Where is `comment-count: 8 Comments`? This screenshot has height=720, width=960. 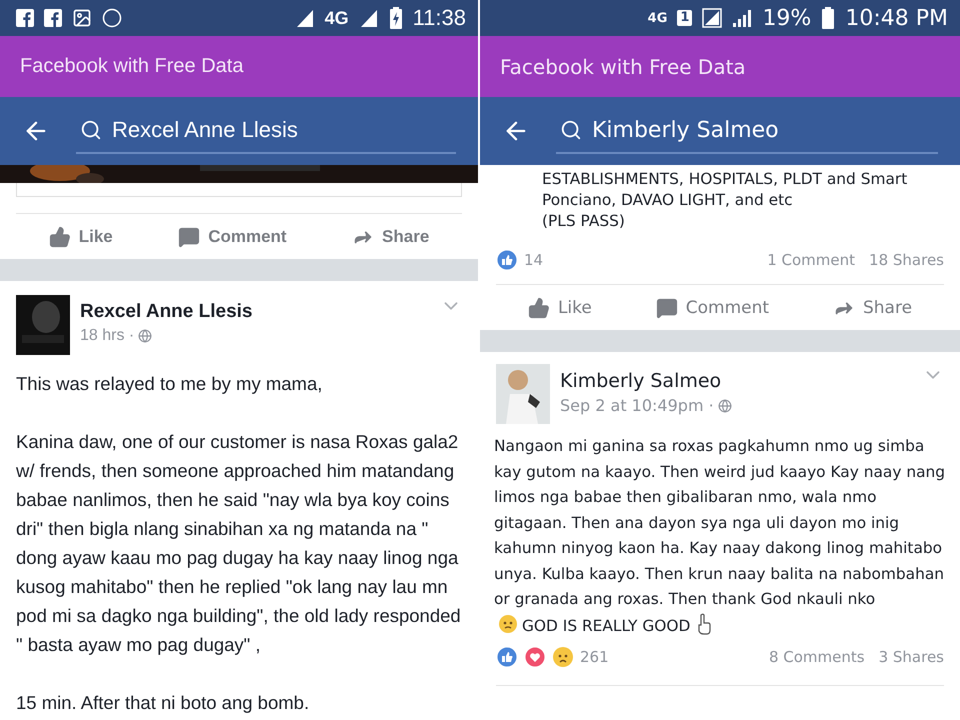
comment-count: 8 Comments is located at coordinates (816, 657).